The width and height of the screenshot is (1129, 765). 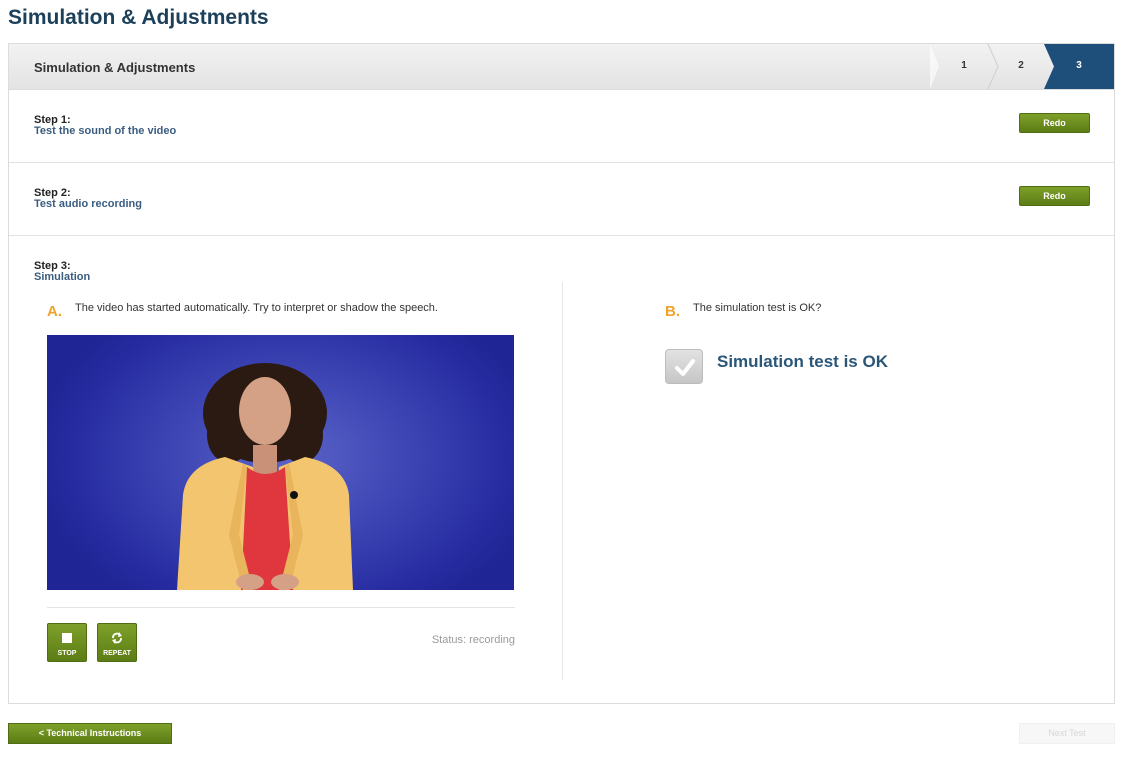 I want to click on stop-button: STOP, so click(x=67, y=642).